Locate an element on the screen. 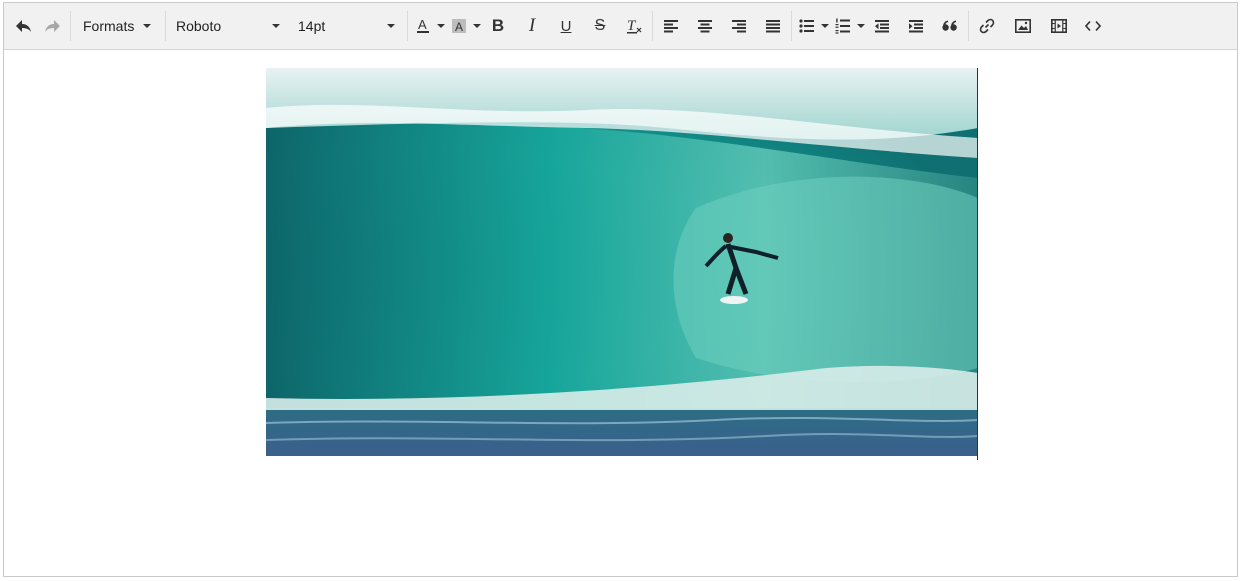 This screenshot has width=1243, height=581. undo-button is located at coordinates (24, 26).